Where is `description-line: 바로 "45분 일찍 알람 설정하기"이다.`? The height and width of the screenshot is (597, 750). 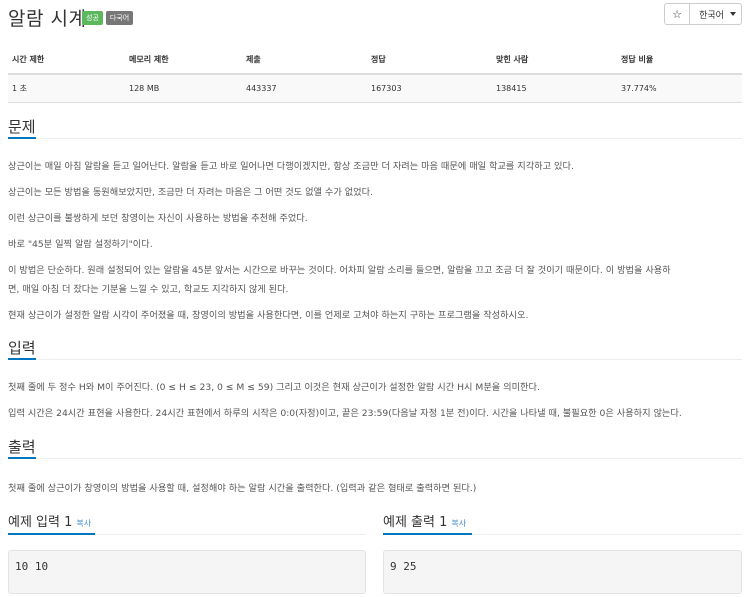
description-line: 바로 "45분 일찍 알람 설정하기"이다. is located at coordinates (80, 244).